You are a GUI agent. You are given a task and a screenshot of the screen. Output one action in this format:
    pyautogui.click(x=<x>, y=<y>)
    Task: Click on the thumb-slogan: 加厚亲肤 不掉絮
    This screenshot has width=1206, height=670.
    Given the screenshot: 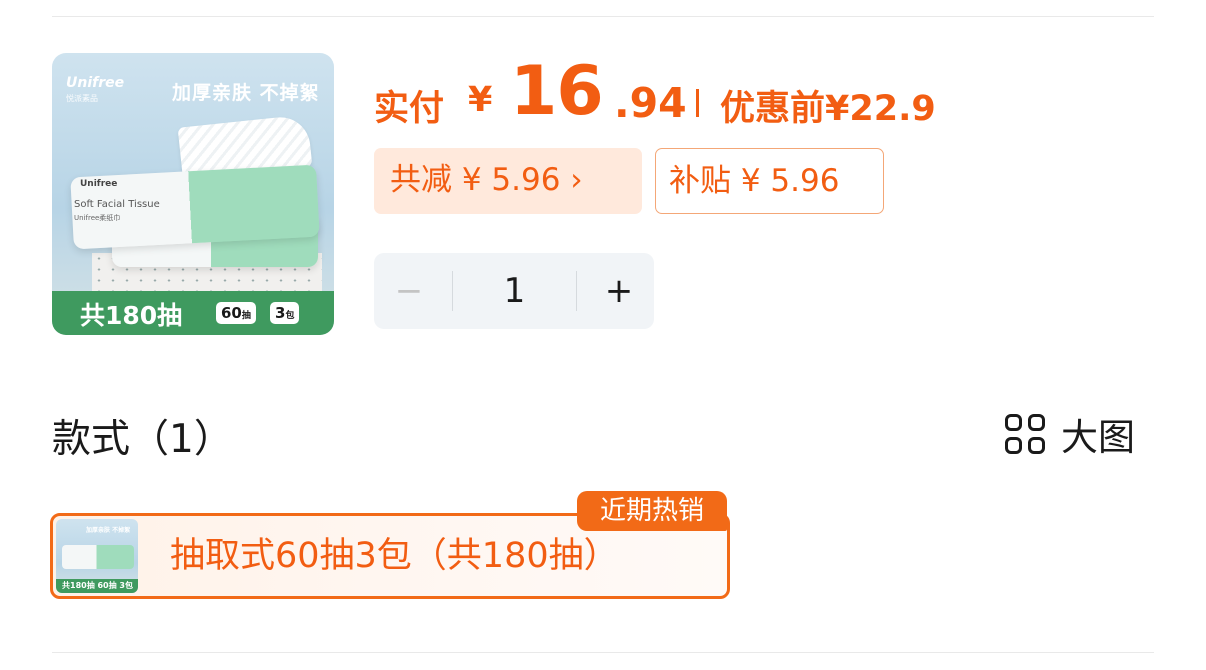 What is the action you would take?
    pyautogui.click(x=108, y=530)
    